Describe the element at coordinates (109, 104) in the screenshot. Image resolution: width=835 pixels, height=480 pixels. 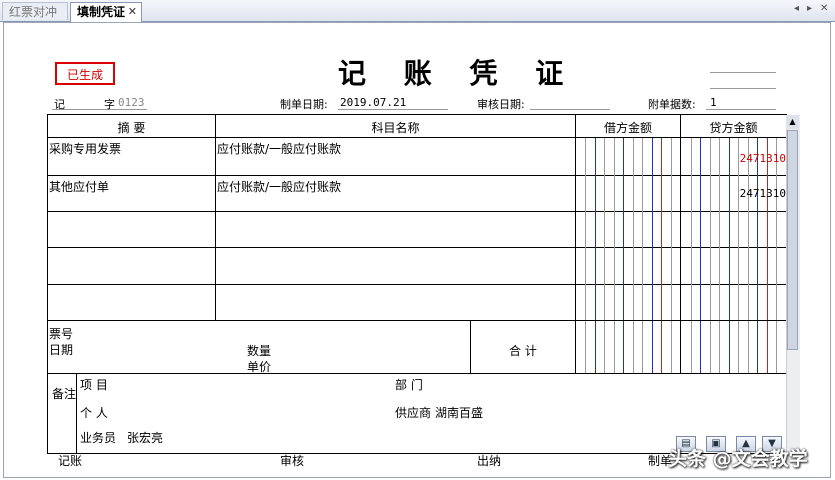
I see `voucher-number-label: 字` at that location.